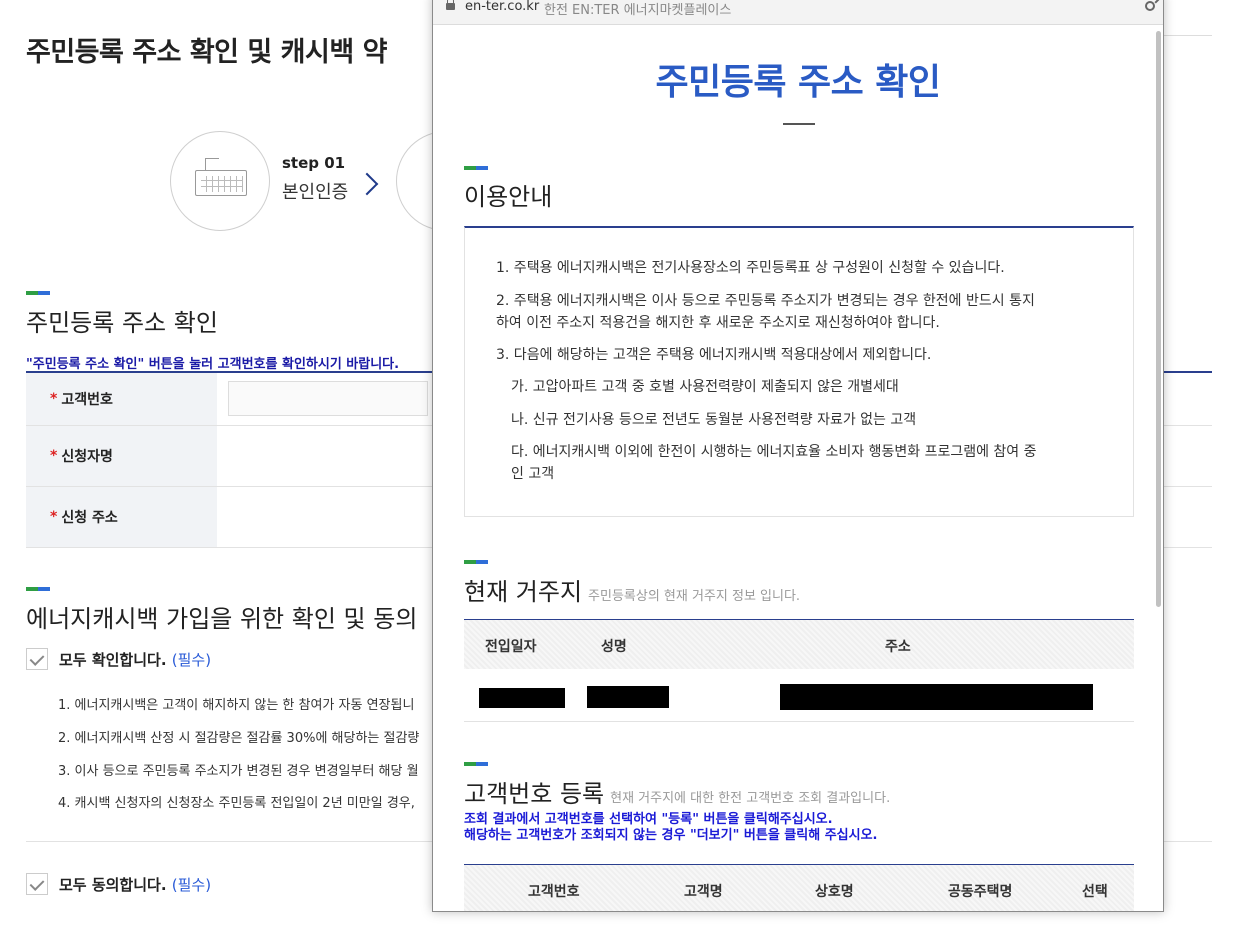 The width and height of the screenshot is (1243, 930). What do you see at coordinates (677, 794) in the screenshot?
I see `customer-register-title: 고객번호 등록 현재 거주지에 대한 한전 고객번호 조회 결과입니다.` at bounding box center [677, 794].